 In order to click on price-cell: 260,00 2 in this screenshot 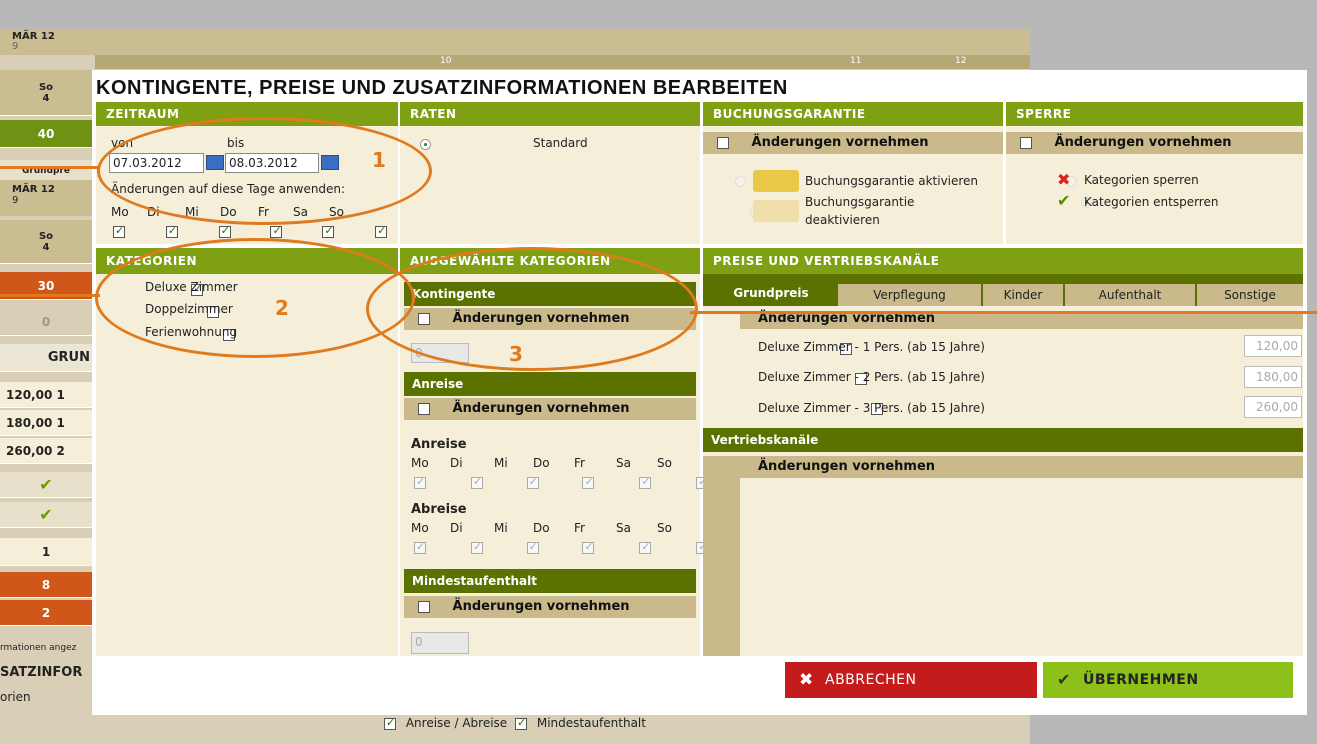, I will do `click(46, 451)`.